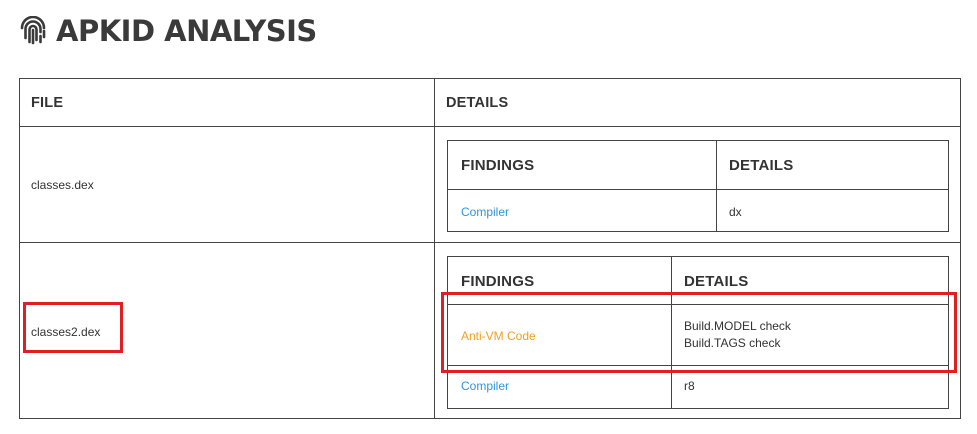 The image size is (977, 434). What do you see at coordinates (33, 30) in the screenshot?
I see `fingerprint-icon` at bounding box center [33, 30].